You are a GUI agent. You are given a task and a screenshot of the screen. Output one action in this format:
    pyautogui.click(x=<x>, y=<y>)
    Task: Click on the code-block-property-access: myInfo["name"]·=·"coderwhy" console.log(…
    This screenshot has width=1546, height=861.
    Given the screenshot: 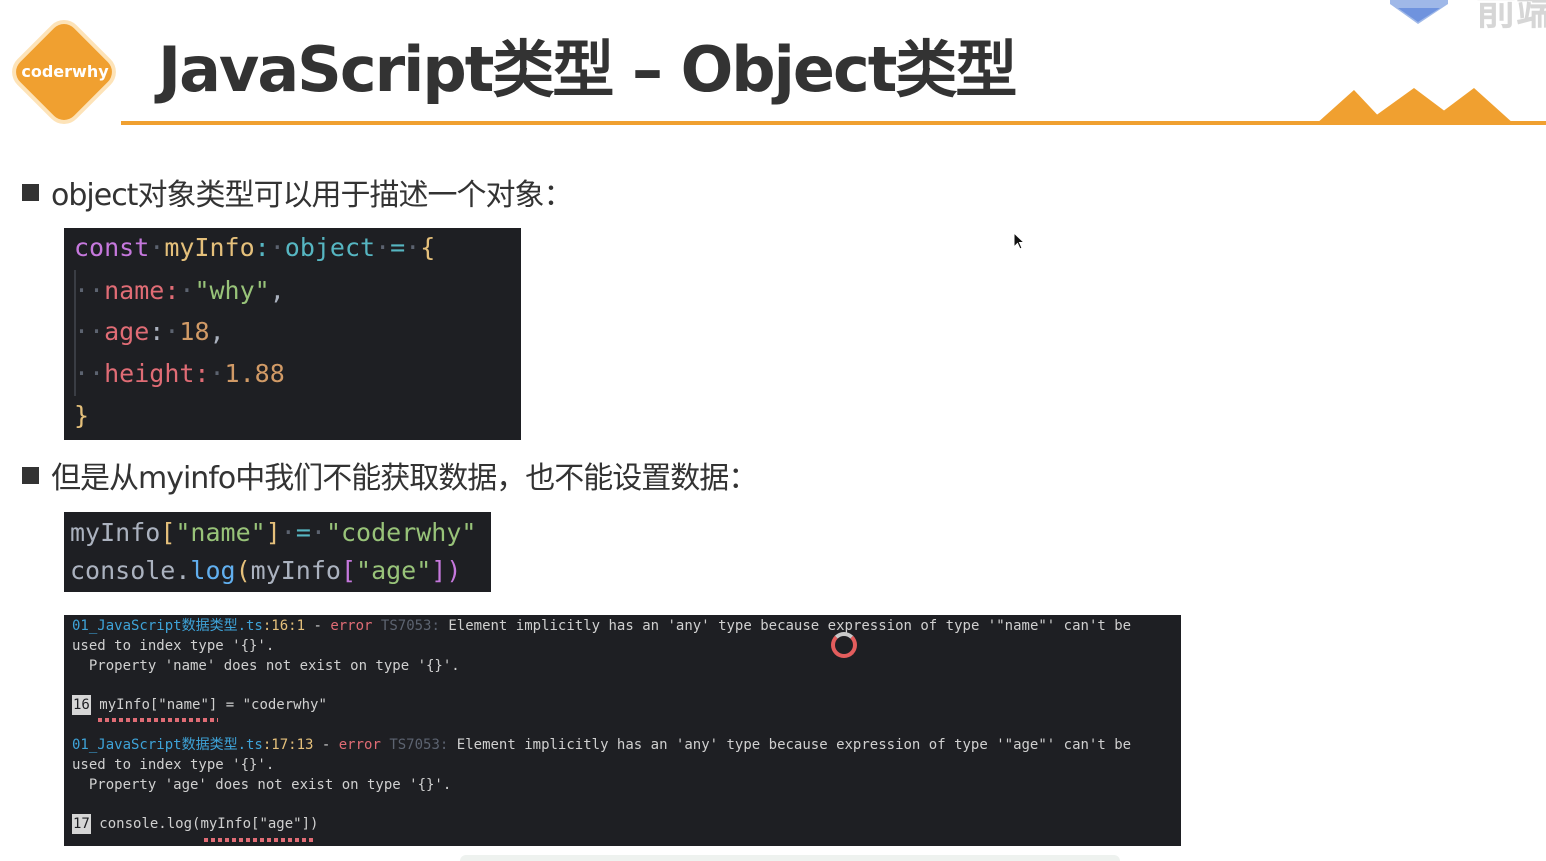 What is the action you would take?
    pyautogui.click(x=277, y=552)
    